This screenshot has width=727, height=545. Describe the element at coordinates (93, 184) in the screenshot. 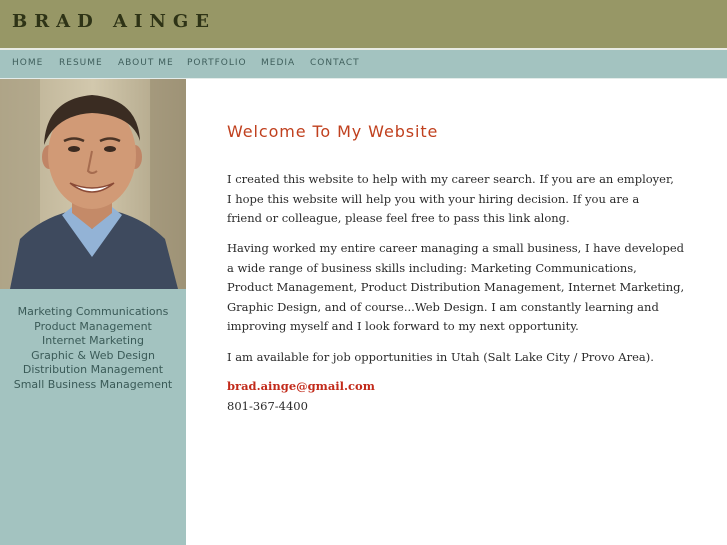

I see `portrait-photo` at that location.